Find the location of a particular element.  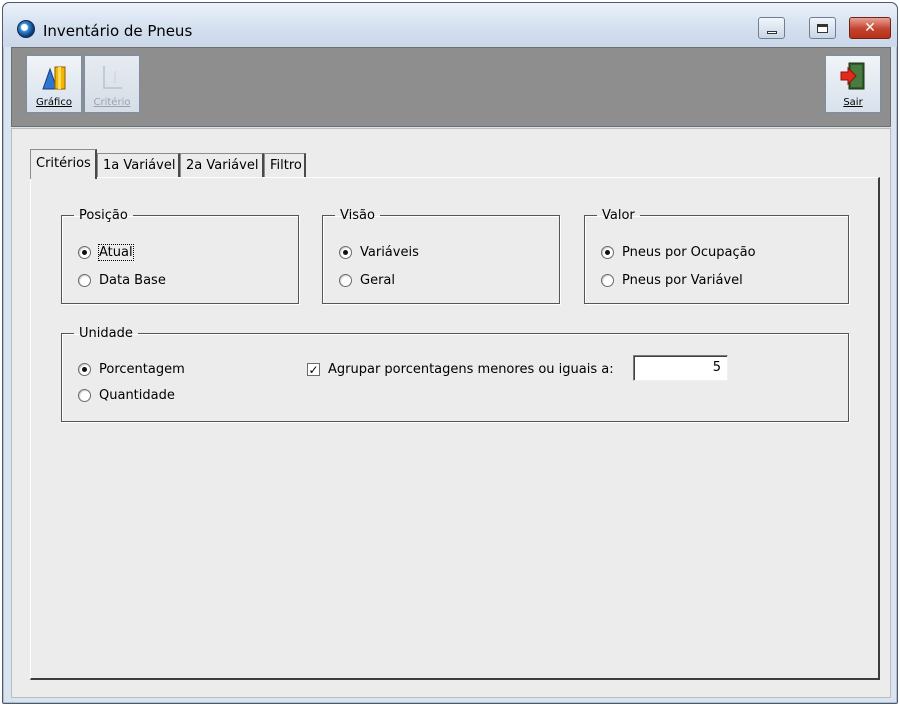

tab-2a-variavel: 2a Variável is located at coordinates (222, 165).